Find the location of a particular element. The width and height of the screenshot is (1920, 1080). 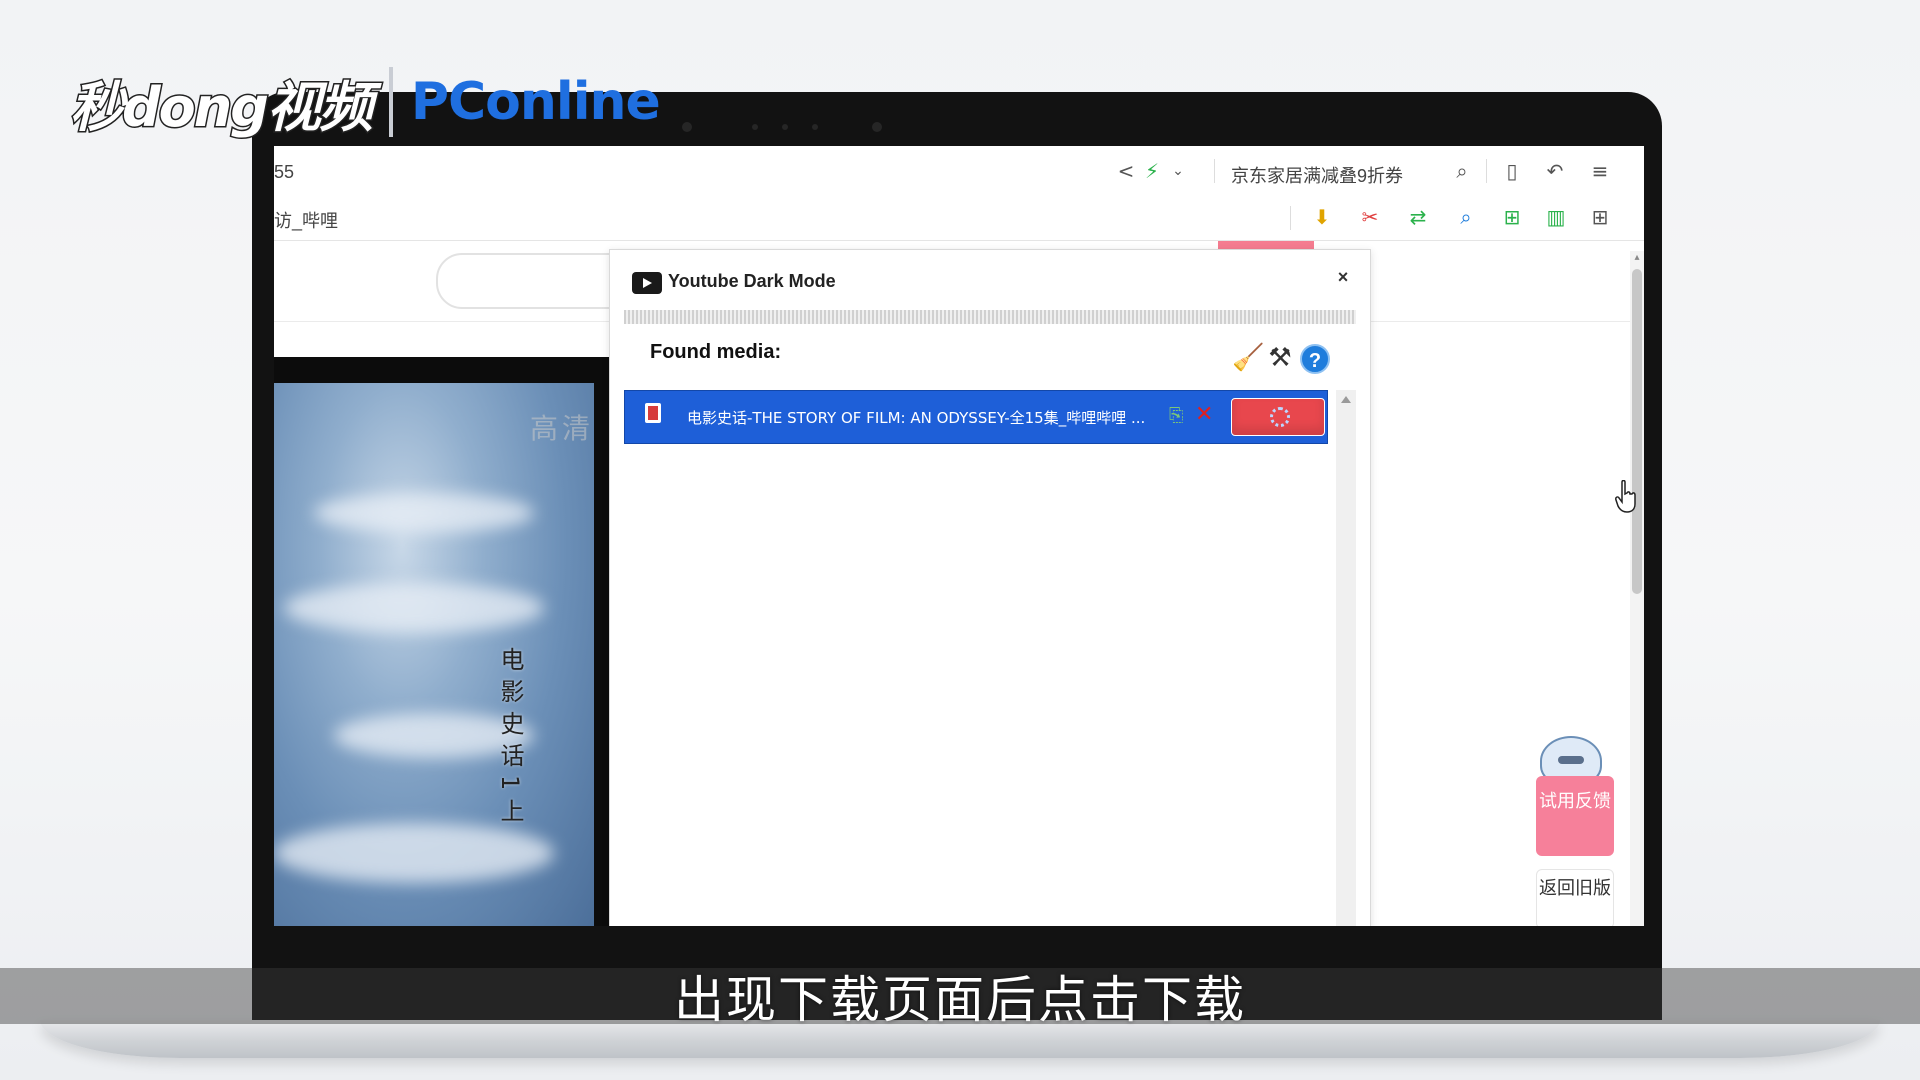

broom-icon: 🧹 is located at coordinates (1248, 358).